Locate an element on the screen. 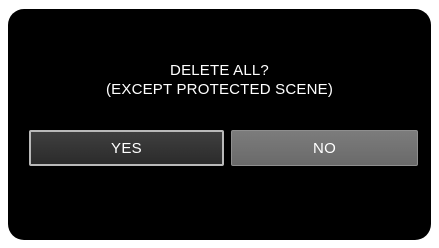  yes-button: YES is located at coordinates (126, 148).